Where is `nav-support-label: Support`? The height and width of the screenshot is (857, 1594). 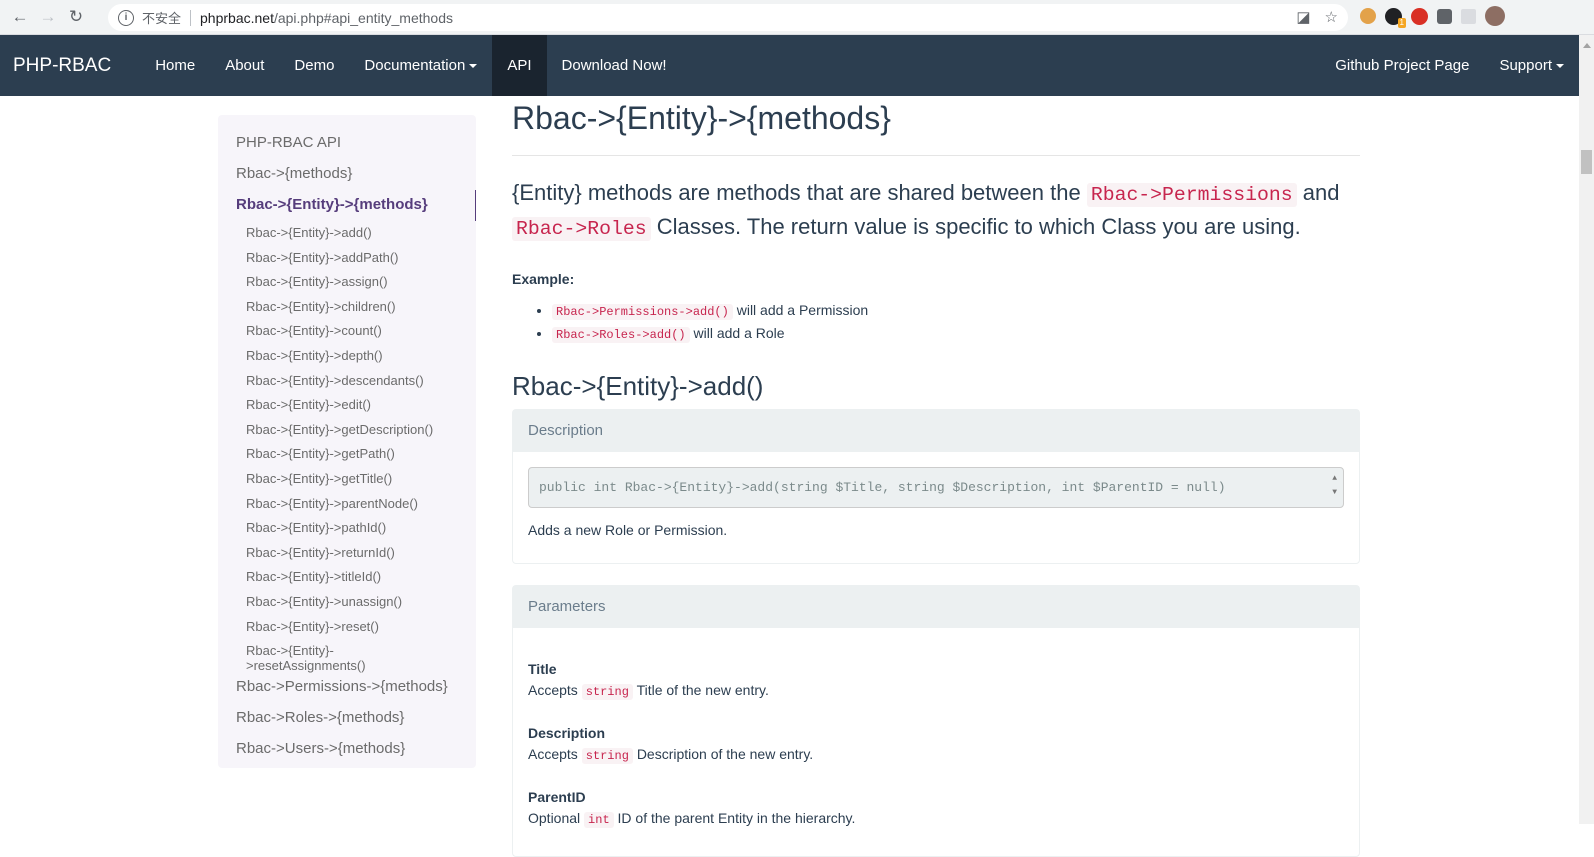 nav-support-label: Support is located at coordinates (1525, 65).